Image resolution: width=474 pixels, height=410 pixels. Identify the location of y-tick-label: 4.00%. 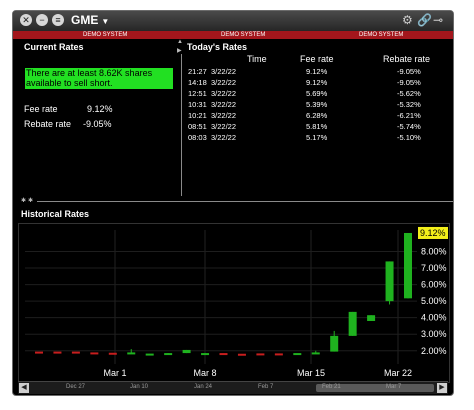
(434, 318).